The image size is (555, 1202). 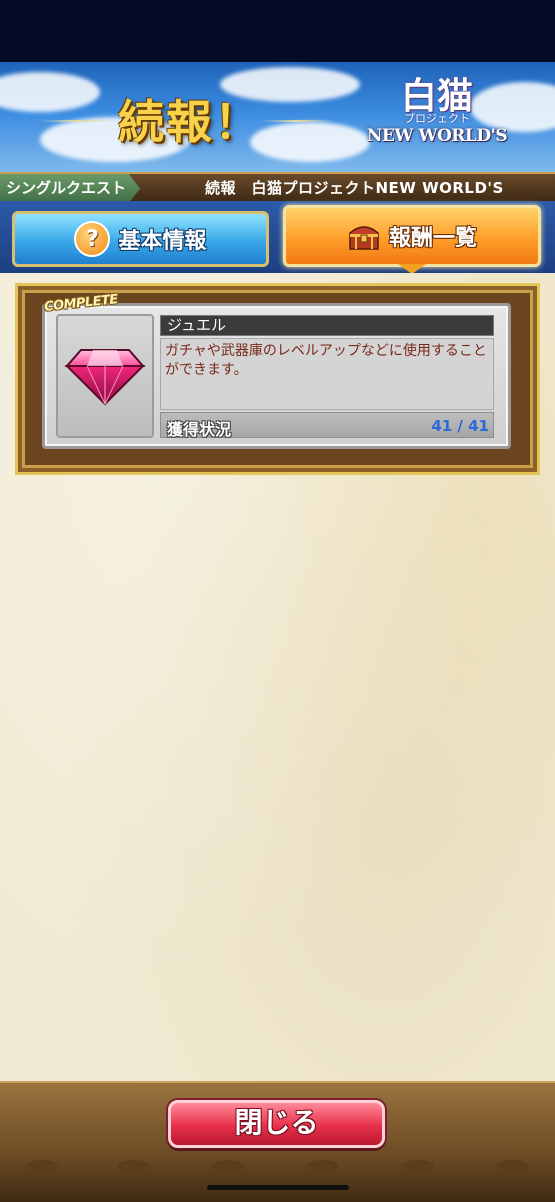 What do you see at coordinates (278, 1187) in the screenshot?
I see `home-indicator` at bounding box center [278, 1187].